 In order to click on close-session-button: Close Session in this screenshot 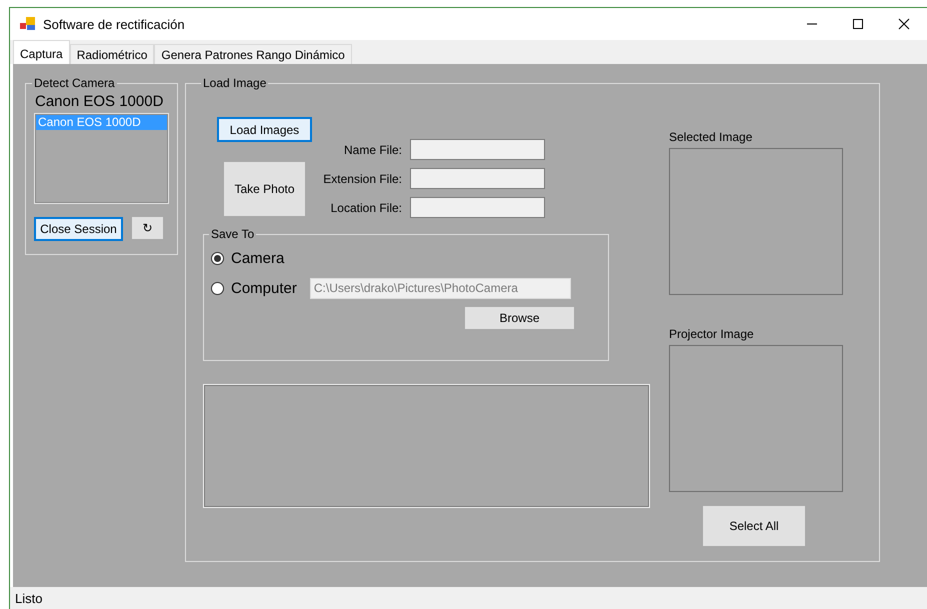, I will do `click(78, 229)`.